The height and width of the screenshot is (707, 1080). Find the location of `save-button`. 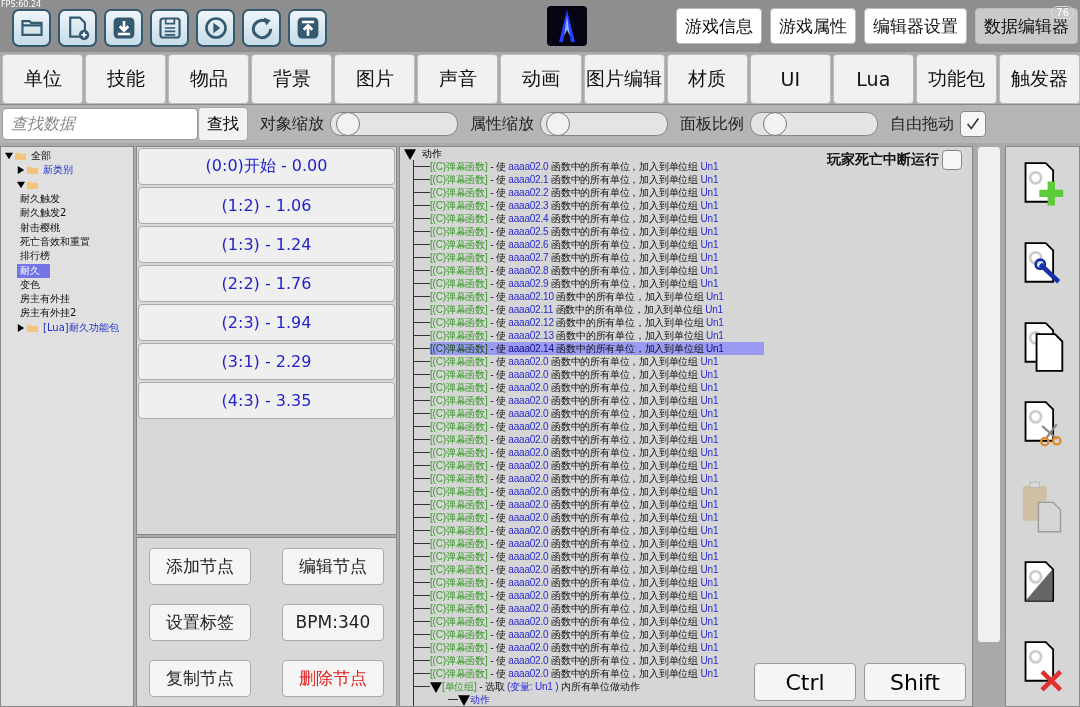

save-button is located at coordinates (169, 28).